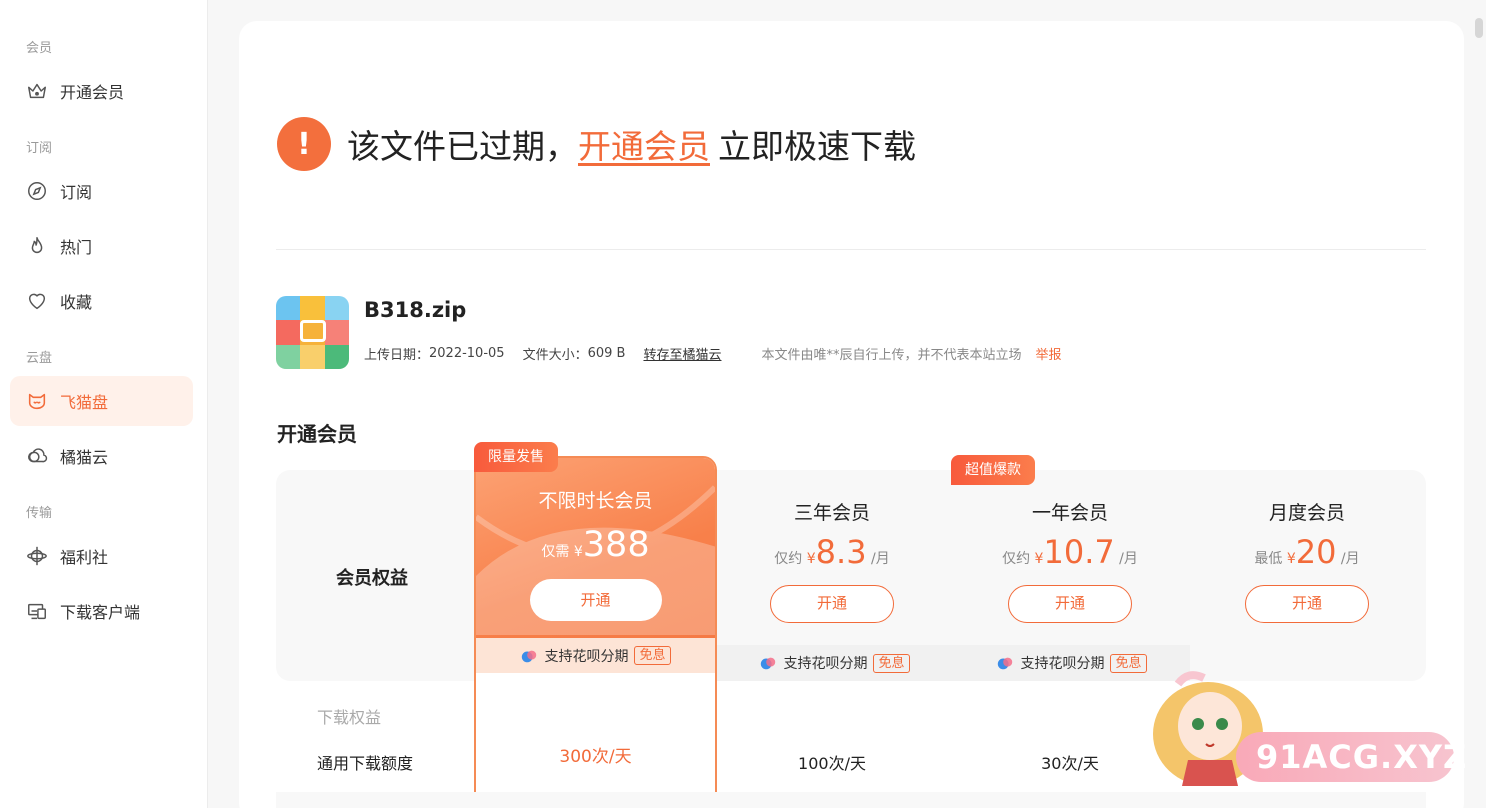 This screenshot has height=808, width=1486. I want to click on sidebar-item-feimao-disk: 飞猫盘, so click(101, 401).